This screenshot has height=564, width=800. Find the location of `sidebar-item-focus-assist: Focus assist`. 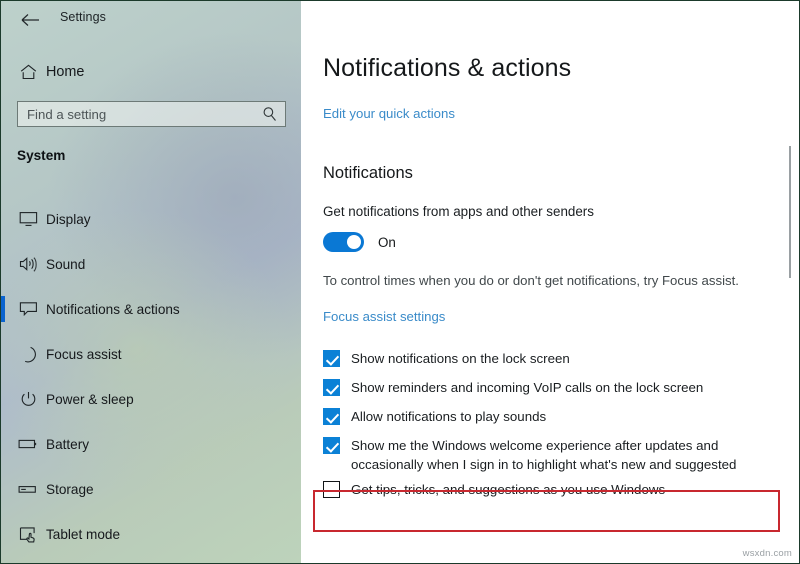

sidebar-item-focus-assist: Focus assist is located at coordinates (151, 354).